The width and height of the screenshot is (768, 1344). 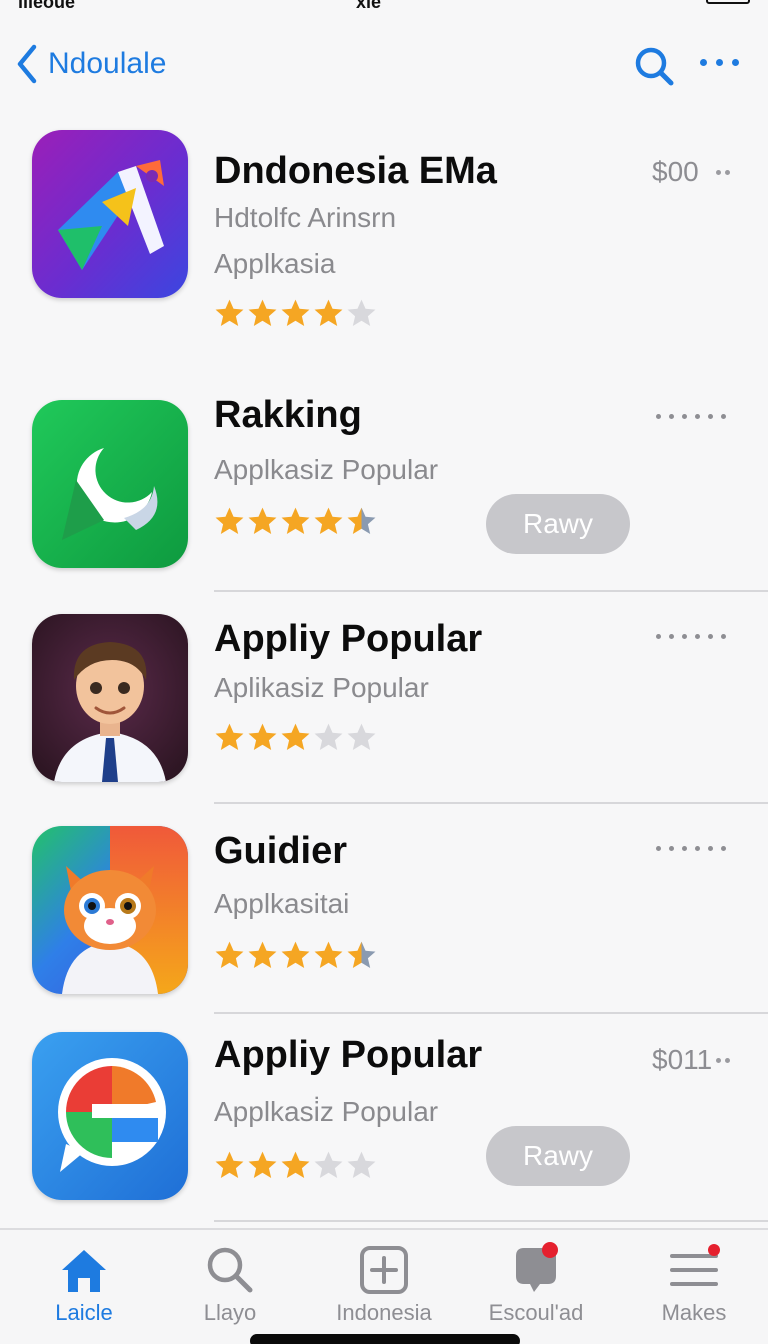 I want to click on tab-makes: Makes, so click(x=694, y=1287).